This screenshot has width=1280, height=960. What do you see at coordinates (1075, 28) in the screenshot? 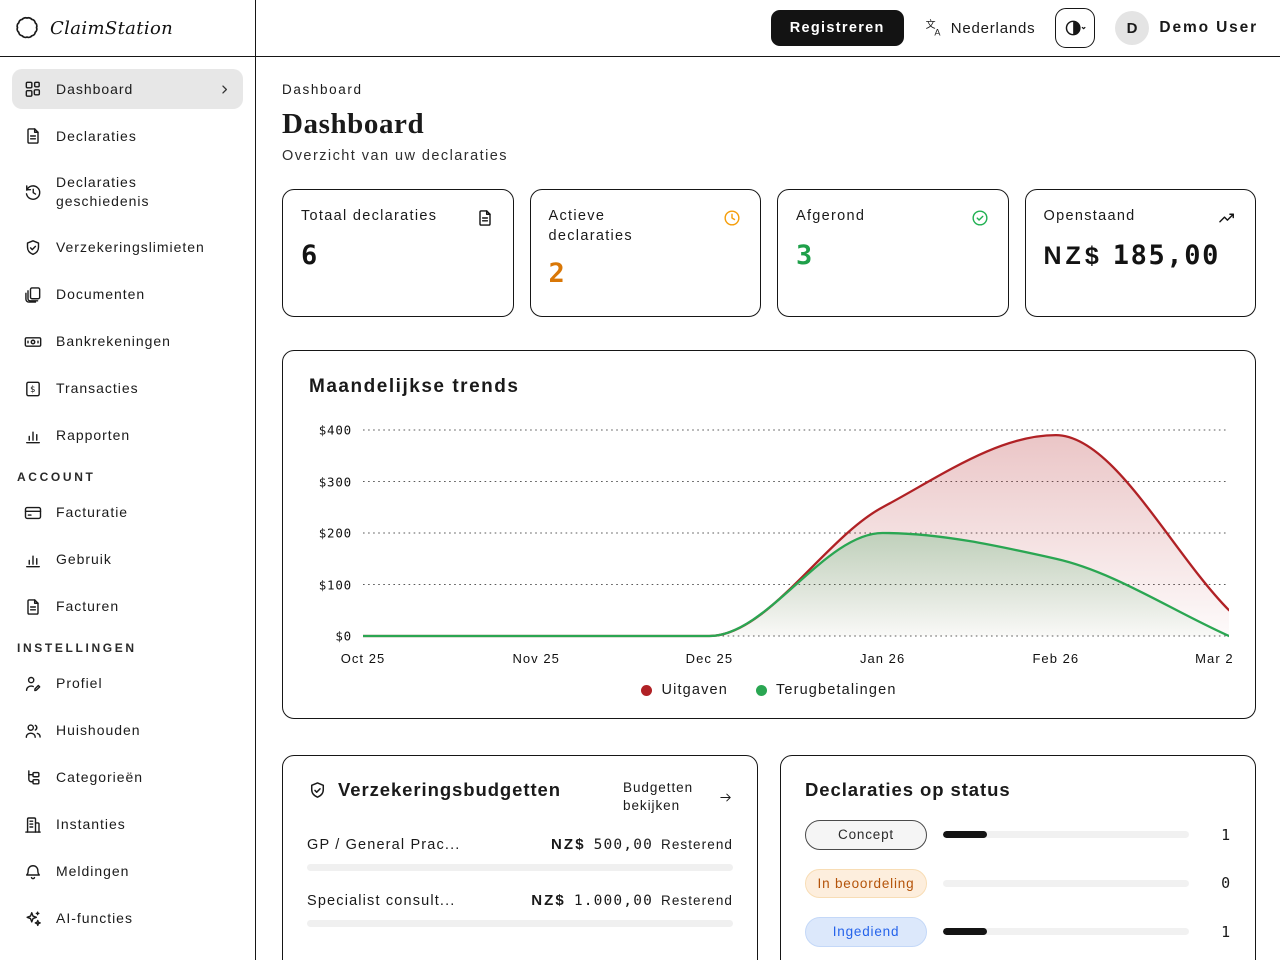
I see `theme-toggle-button` at bounding box center [1075, 28].